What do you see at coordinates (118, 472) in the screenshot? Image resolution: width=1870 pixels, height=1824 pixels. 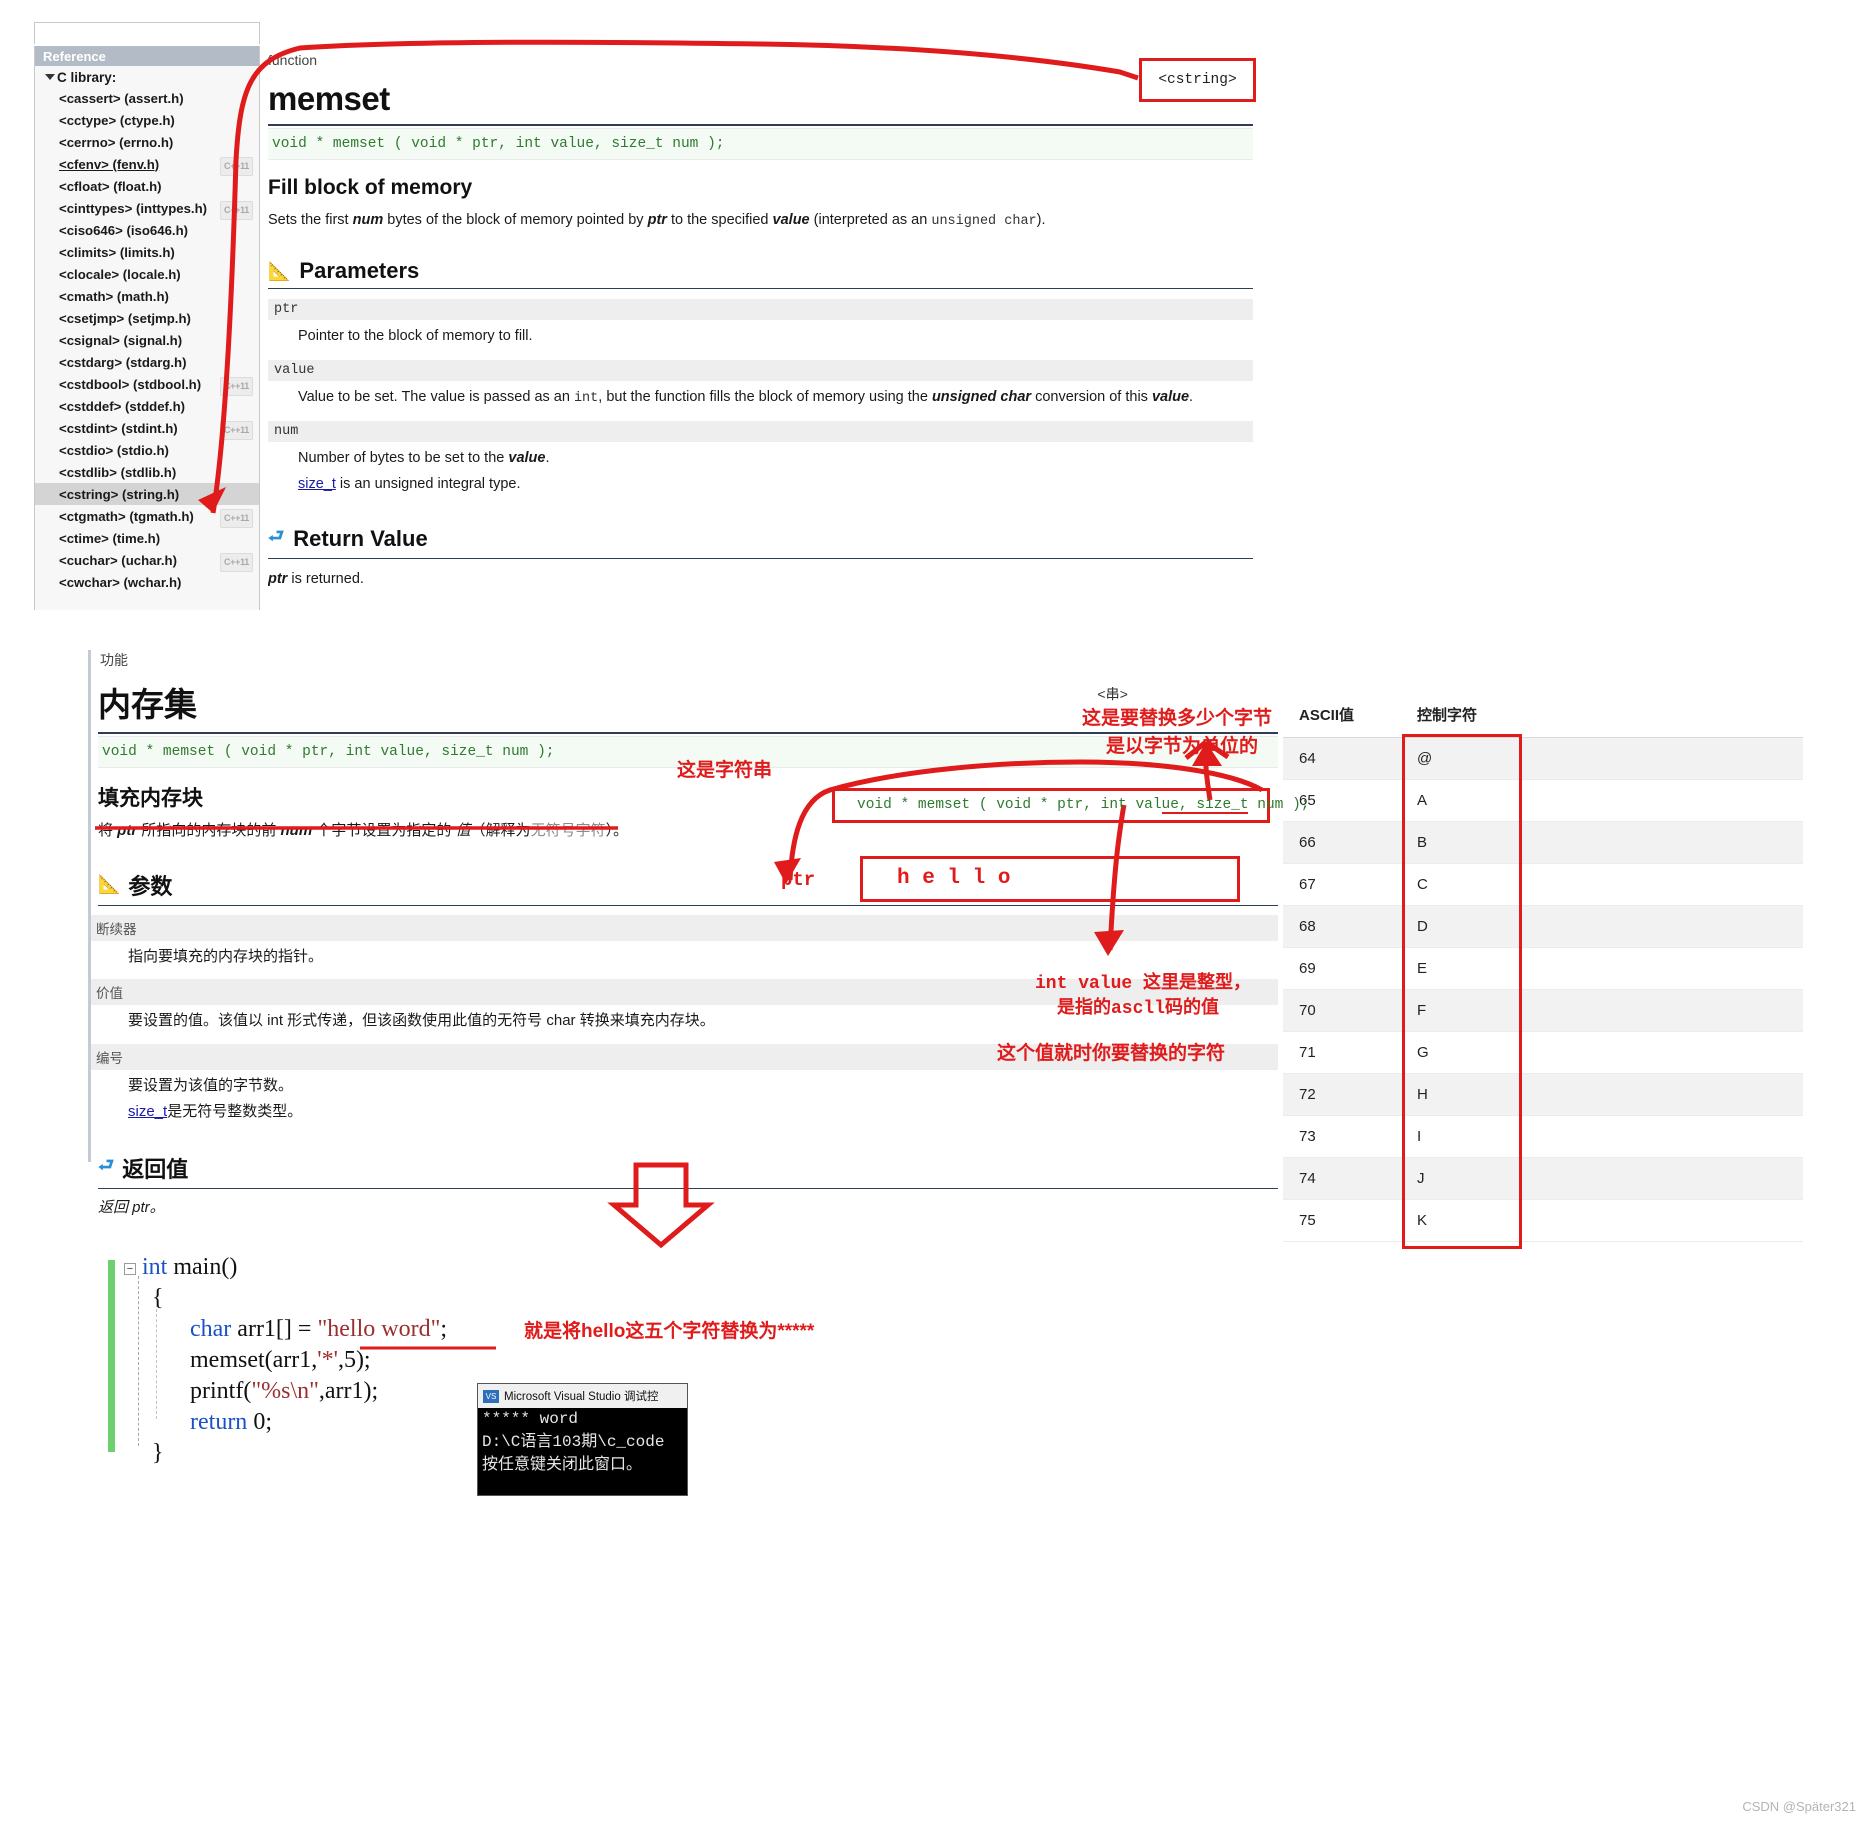 I see `sidebar-item-label: <cstdlib> (stdlib.h)` at bounding box center [118, 472].